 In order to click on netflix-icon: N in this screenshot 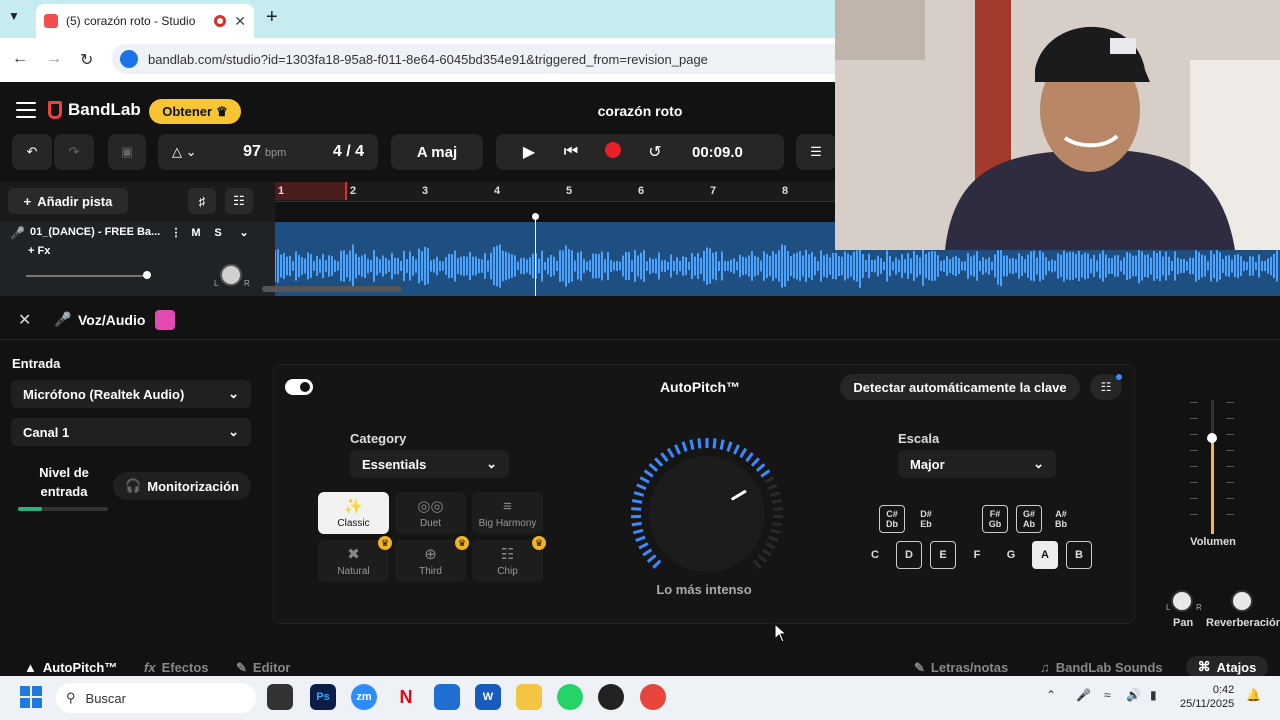, I will do `click(406, 697)`.